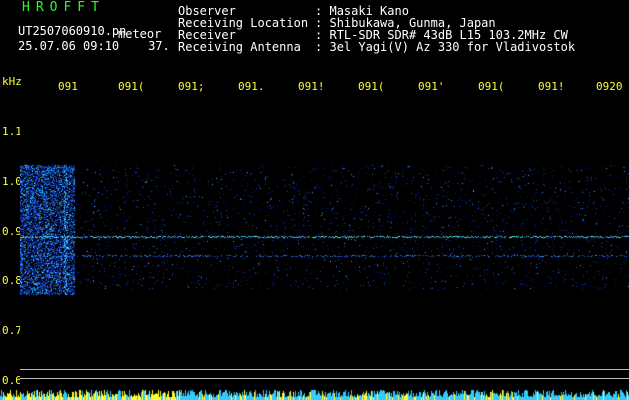  Describe the element at coordinates (452, 47) in the screenshot. I see `antenna-value: 3el Yagi(V) Az 330 for Vladivostok` at that location.